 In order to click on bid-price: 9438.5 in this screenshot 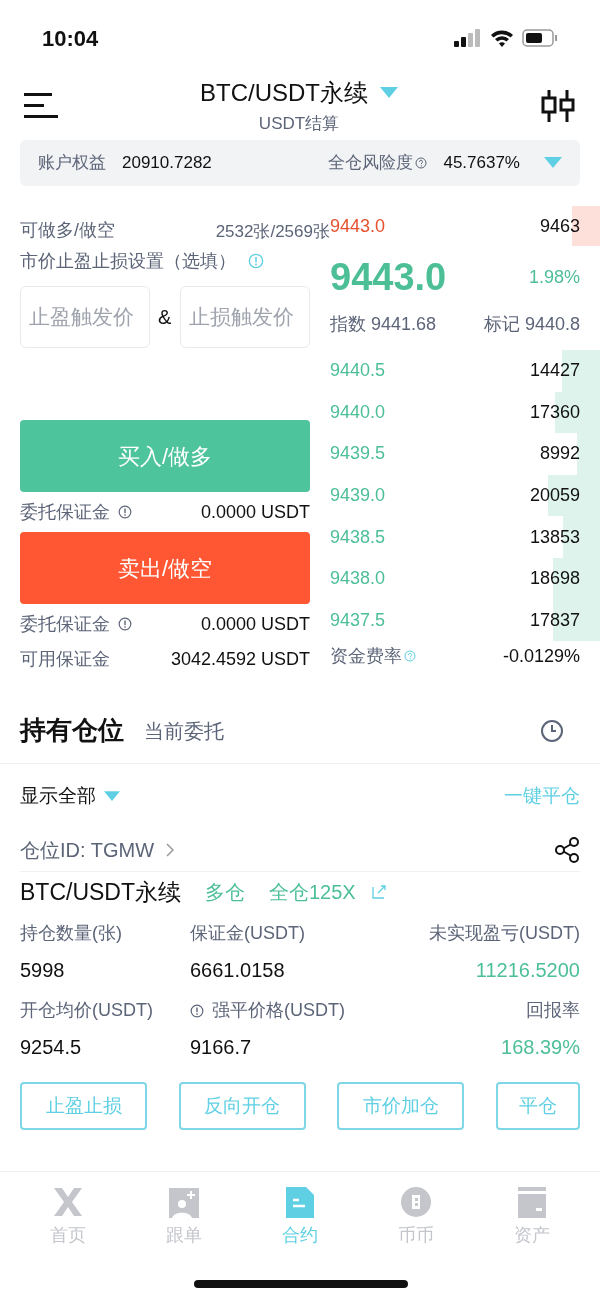, I will do `click(358, 537)`.